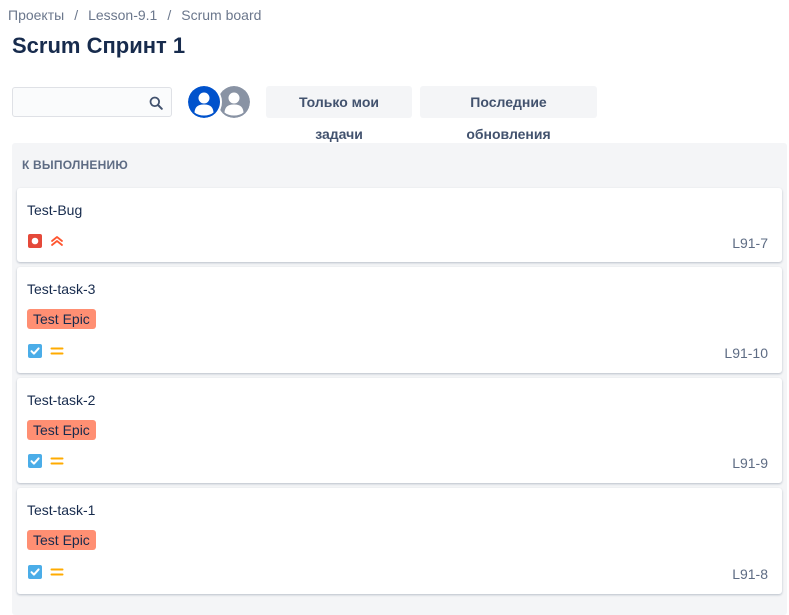 The width and height of the screenshot is (789, 615). What do you see at coordinates (750, 574) in the screenshot?
I see `card-key: L91-8` at bounding box center [750, 574].